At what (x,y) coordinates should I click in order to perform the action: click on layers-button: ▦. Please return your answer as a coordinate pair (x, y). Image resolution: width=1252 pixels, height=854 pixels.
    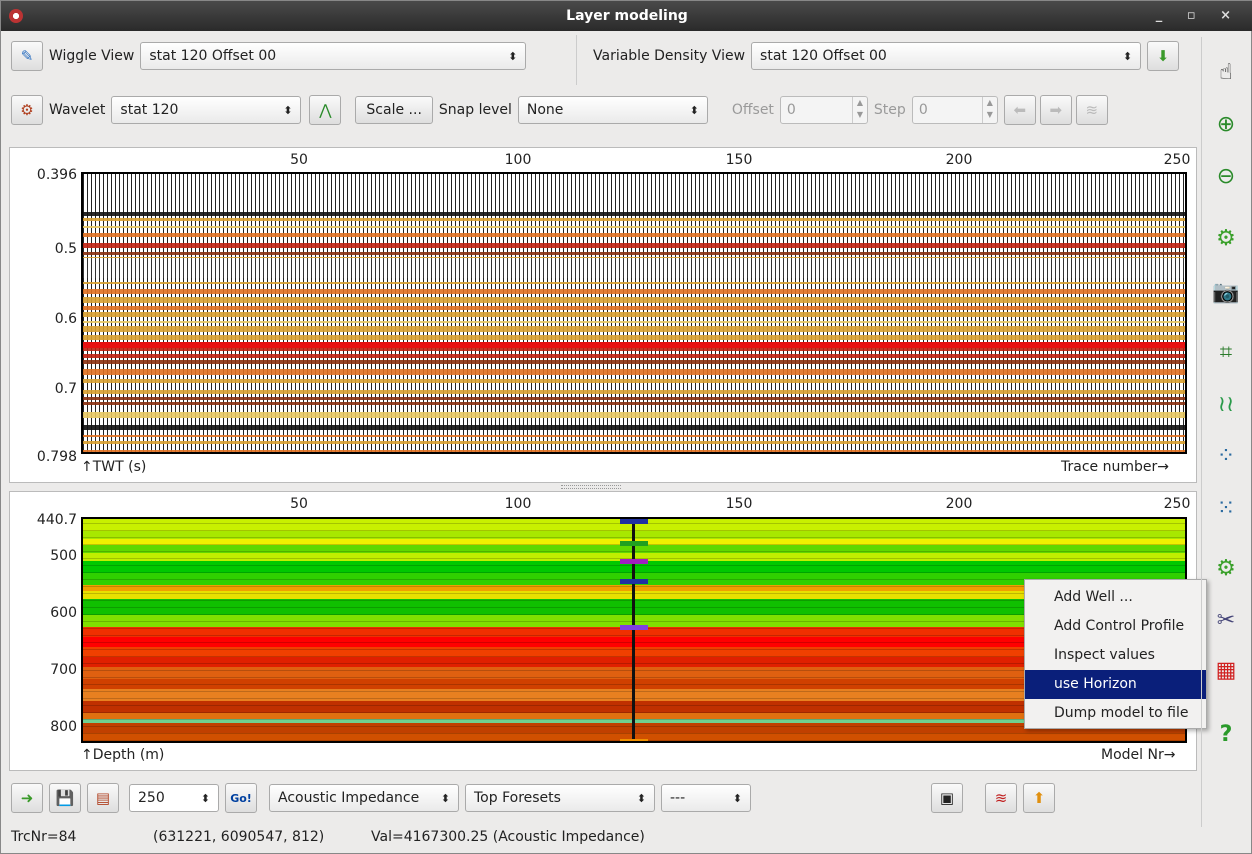
    Looking at the image, I should click on (1226, 670).